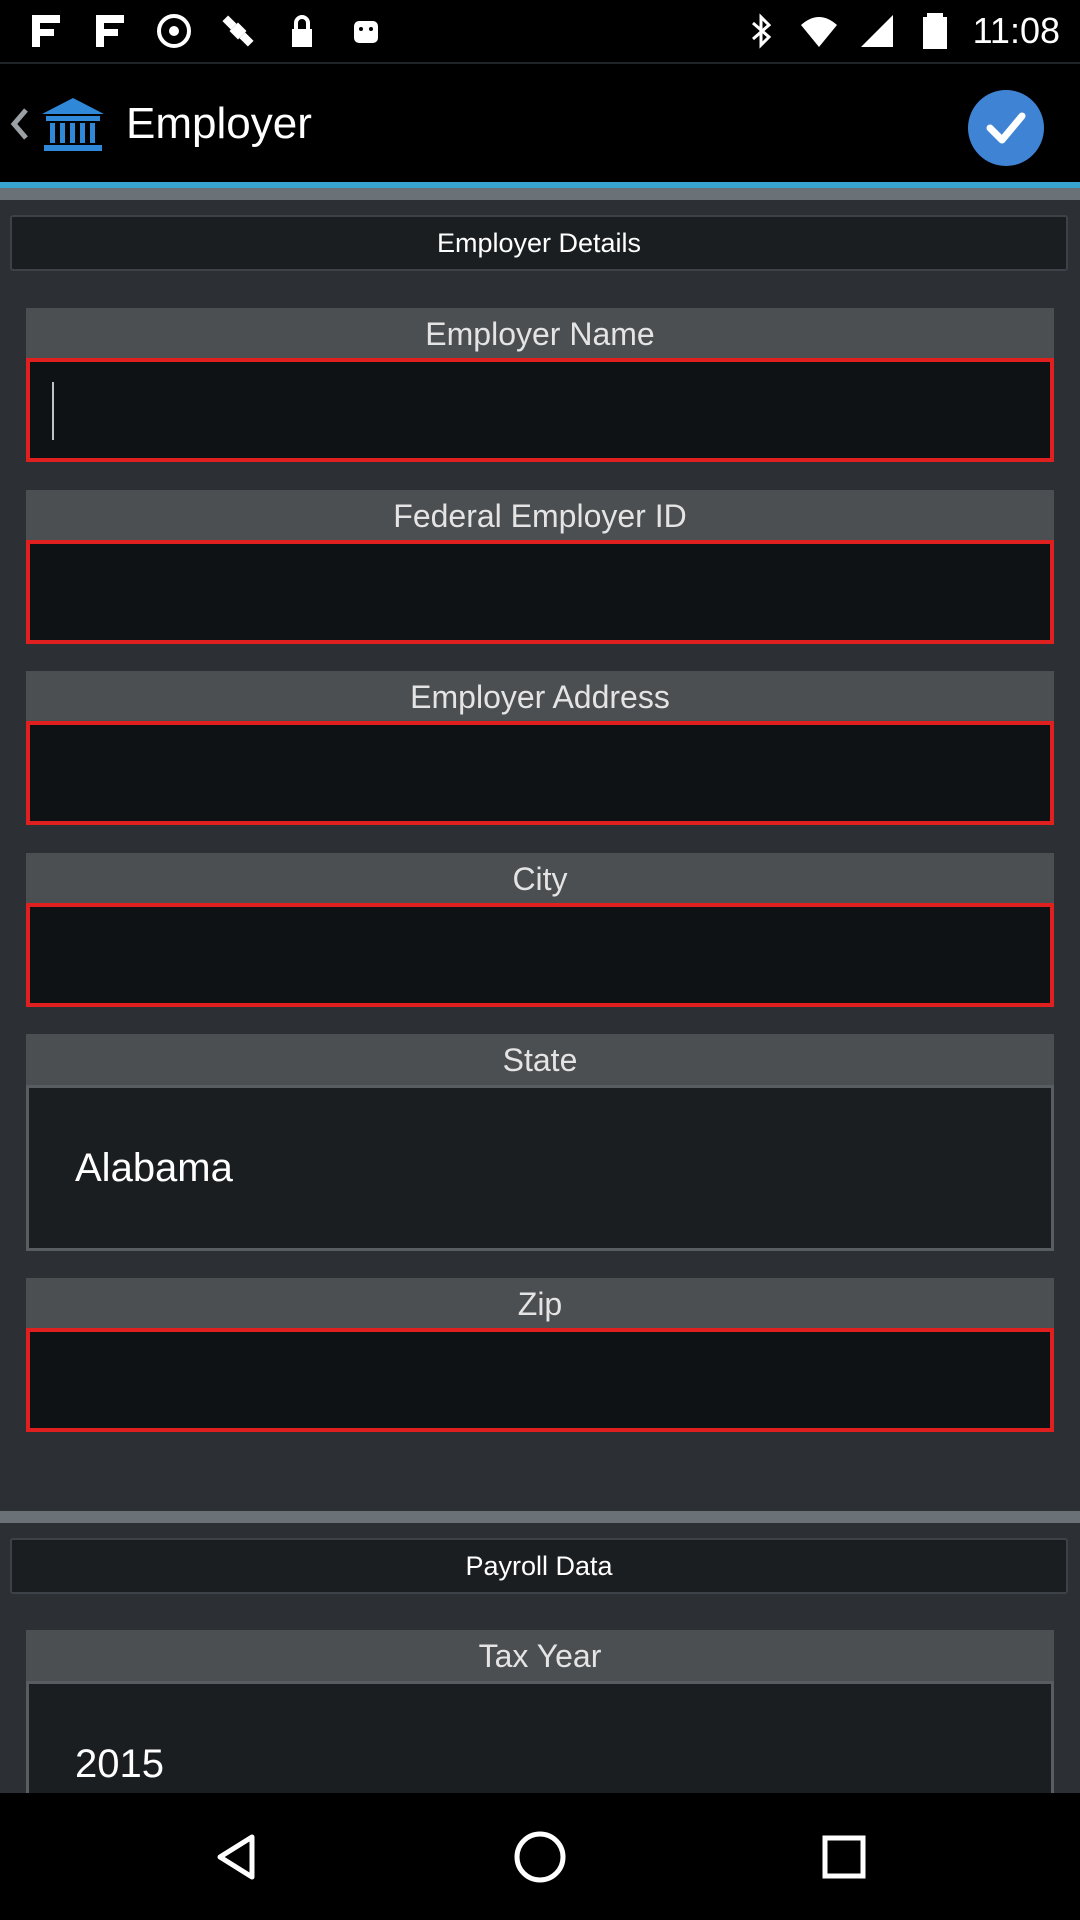 The width and height of the screenshot is (1080, 1920). I want to click on state-select: Alabama, so click(540, 1168).